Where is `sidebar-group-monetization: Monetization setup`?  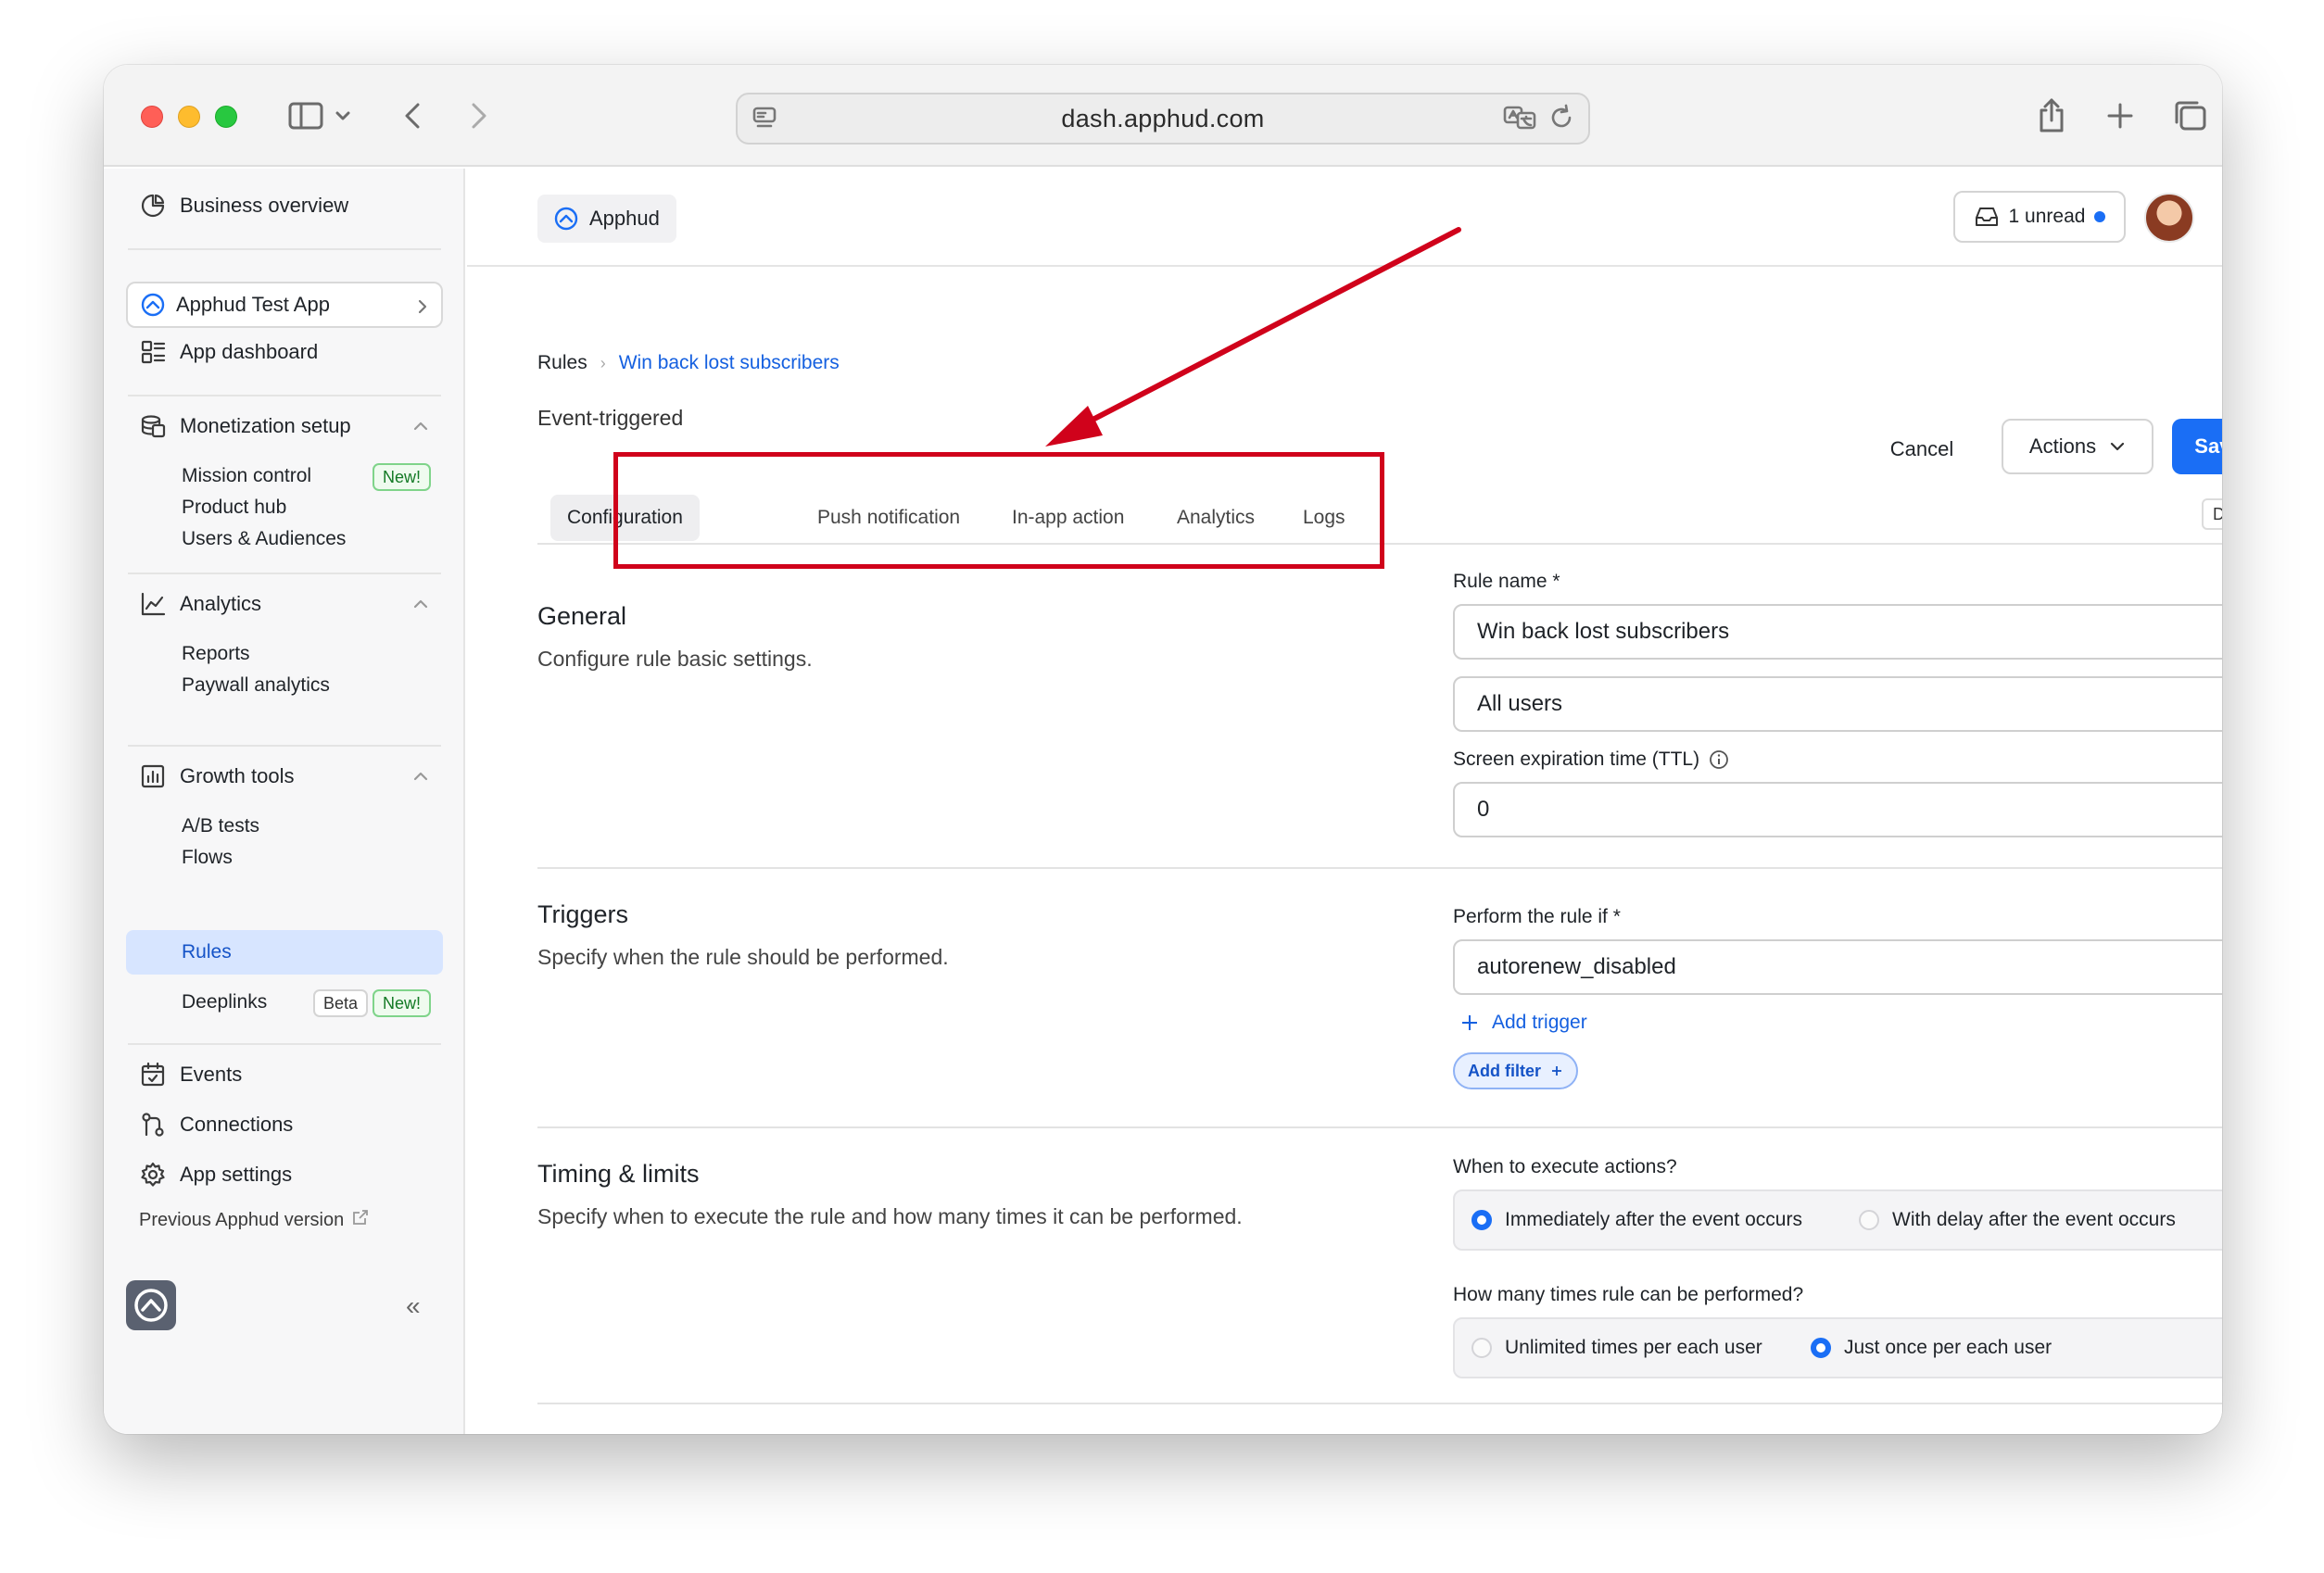
sidebar-group-monetization: Monetization setup is located at coordinates (245, 426).